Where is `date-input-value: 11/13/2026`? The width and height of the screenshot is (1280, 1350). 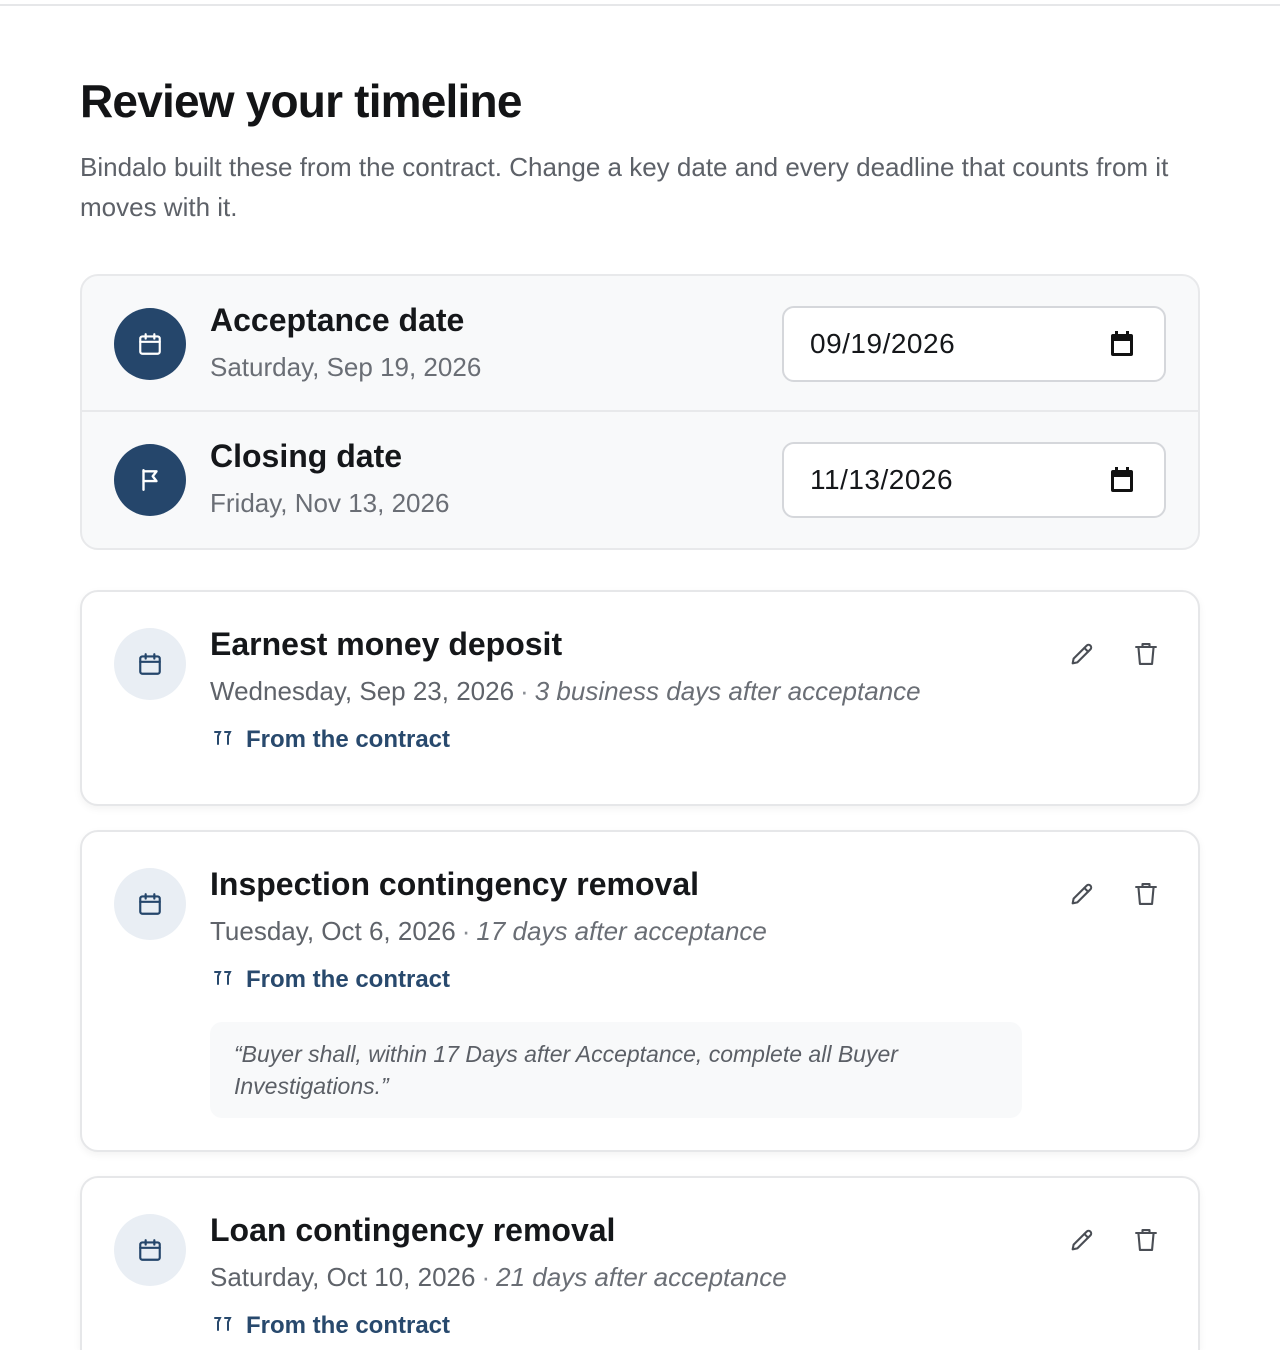
date-input-value: 11/13/2026 is located at coordinates (882, 479).